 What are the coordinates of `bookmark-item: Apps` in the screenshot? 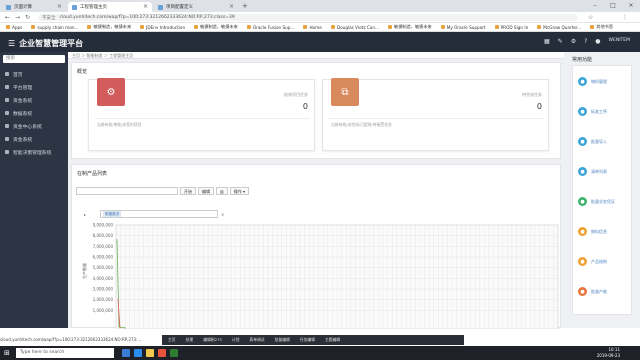 It's located at (14, 27).